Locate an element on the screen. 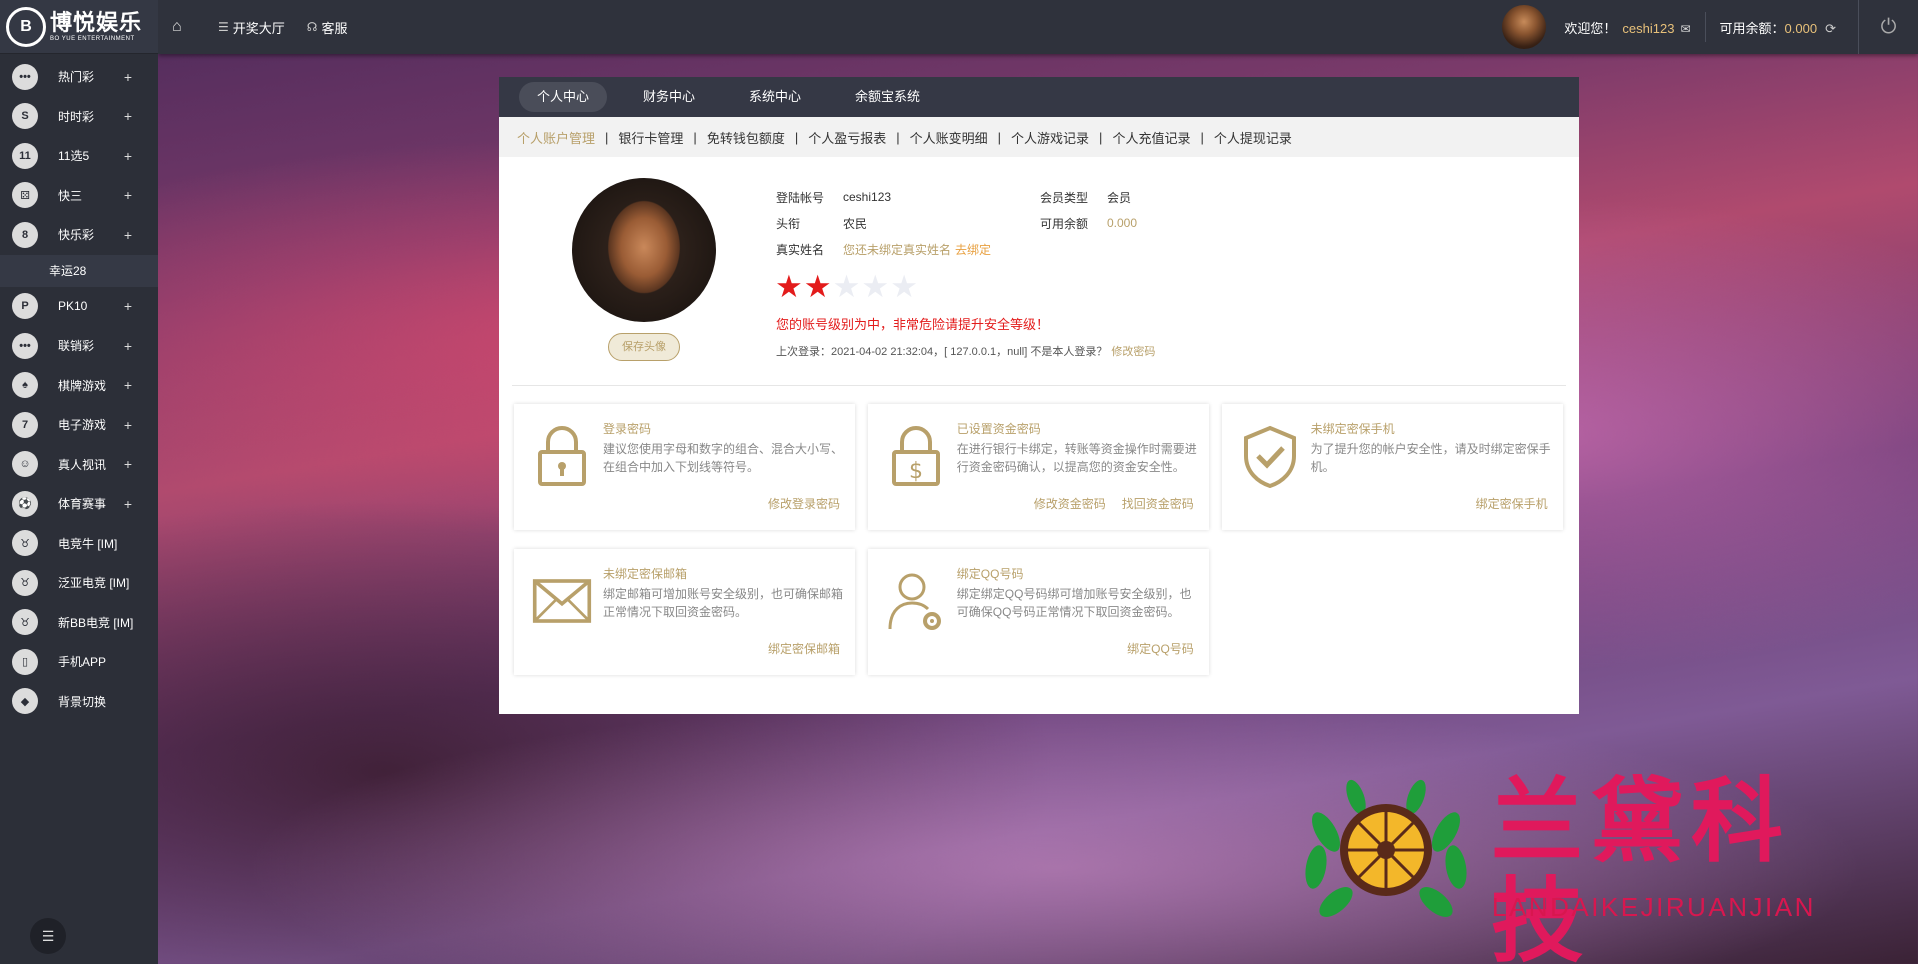 This screenshot has height=964, width=1918. logo-mark-icon: B is located at coordinates (26, 26).